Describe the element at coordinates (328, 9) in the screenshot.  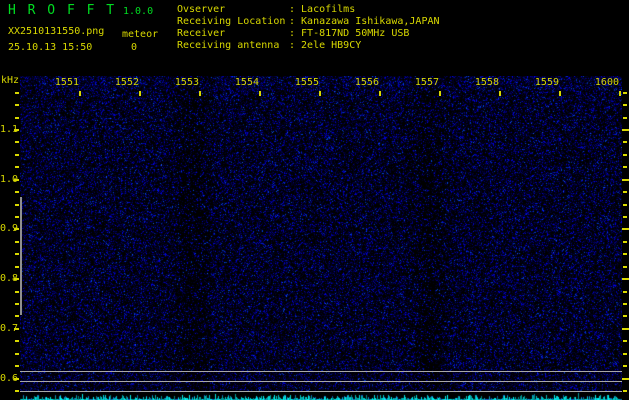
I see `info-value: Lacofilms` at that location.